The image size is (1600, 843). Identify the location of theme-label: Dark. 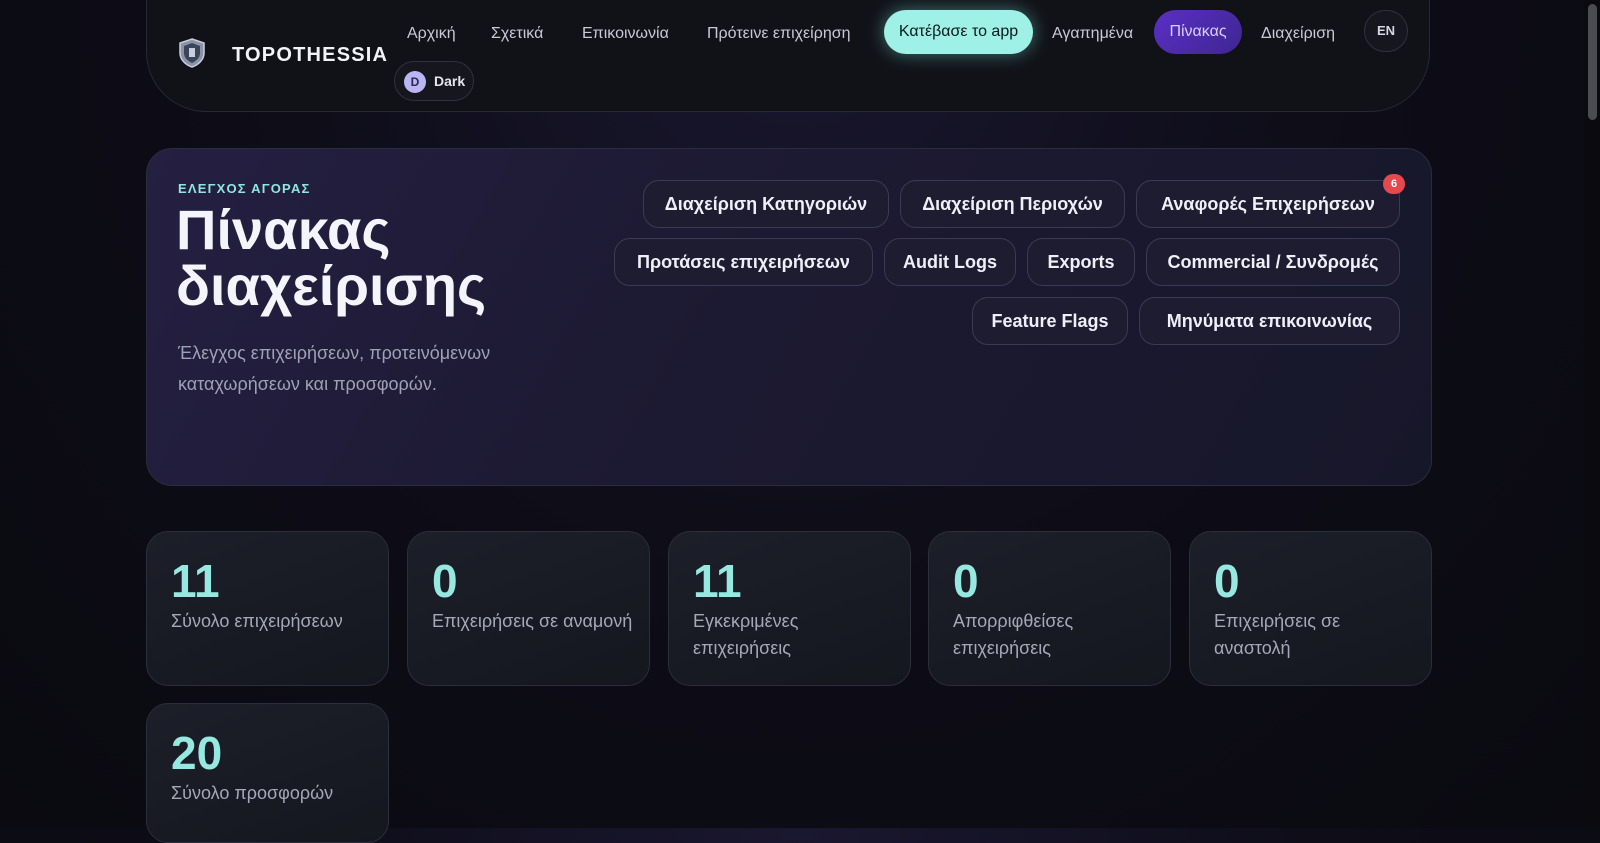
(450, 81).